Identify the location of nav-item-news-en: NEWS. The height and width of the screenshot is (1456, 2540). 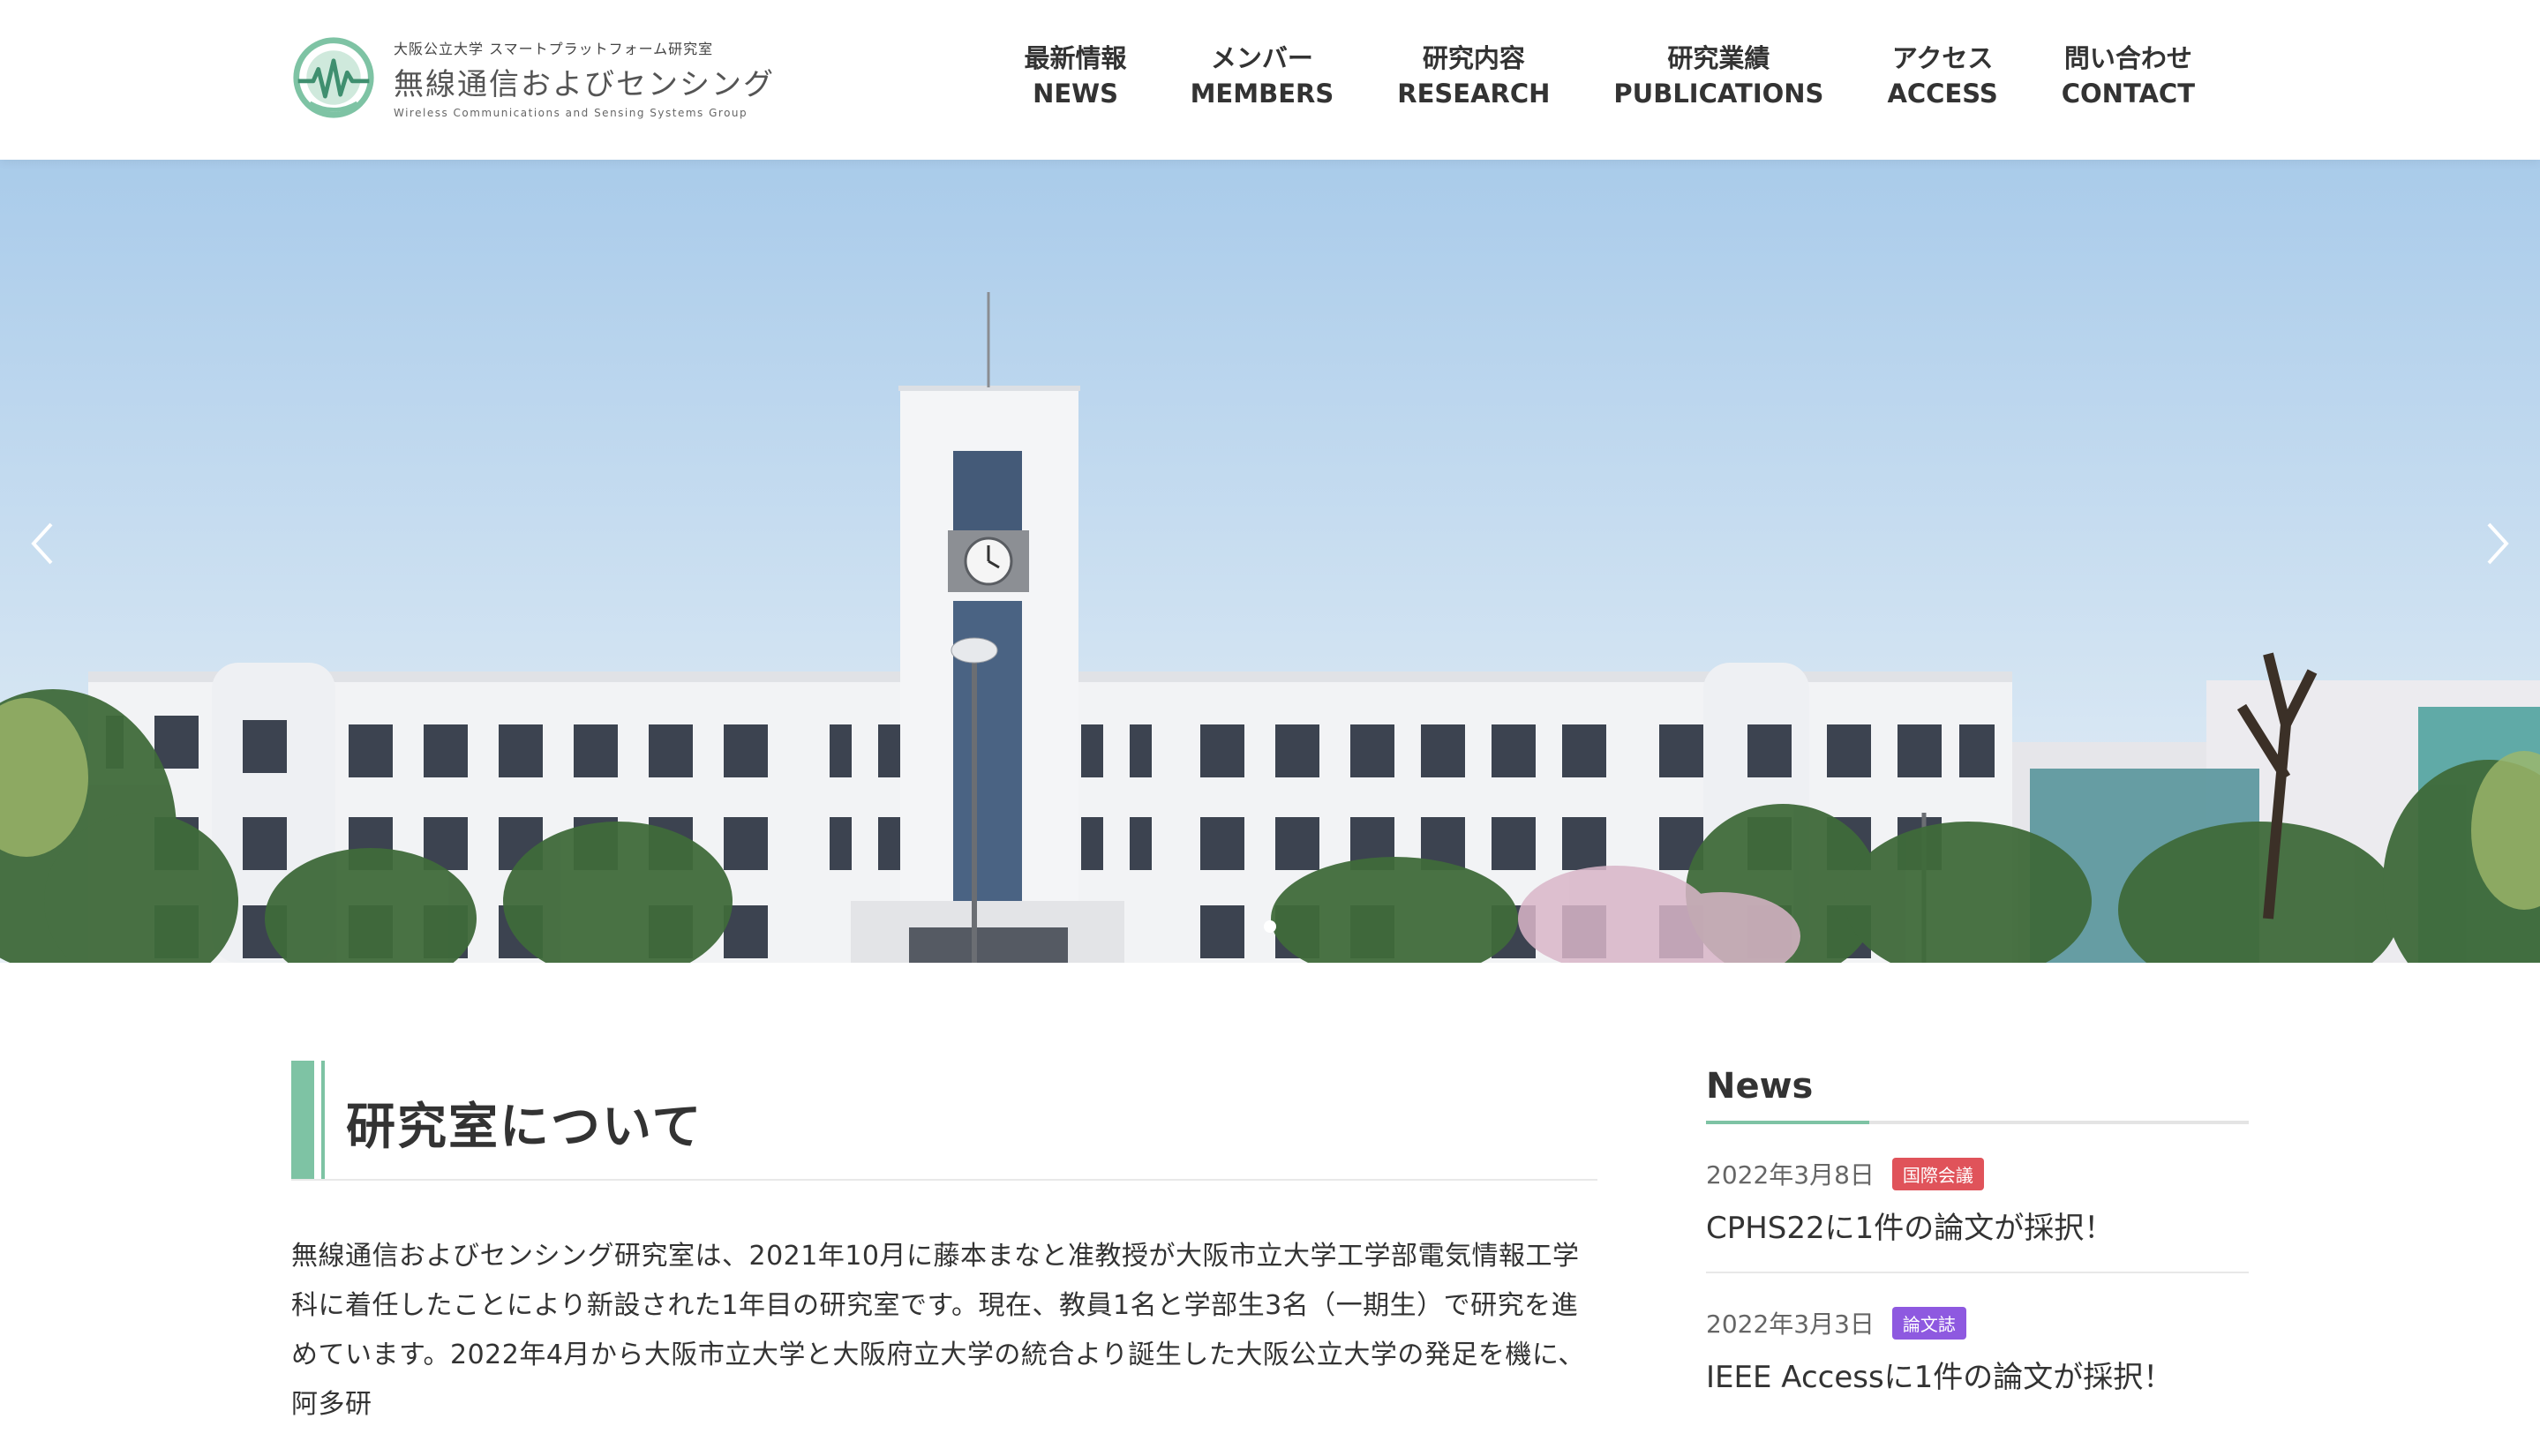
(1076, 94).